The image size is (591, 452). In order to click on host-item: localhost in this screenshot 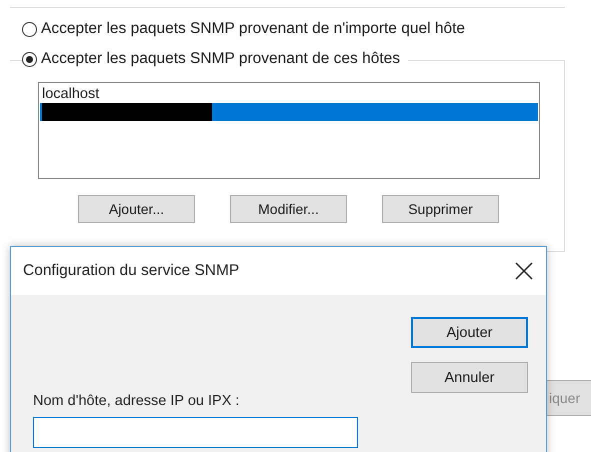, I will do `click(289, 94)`.